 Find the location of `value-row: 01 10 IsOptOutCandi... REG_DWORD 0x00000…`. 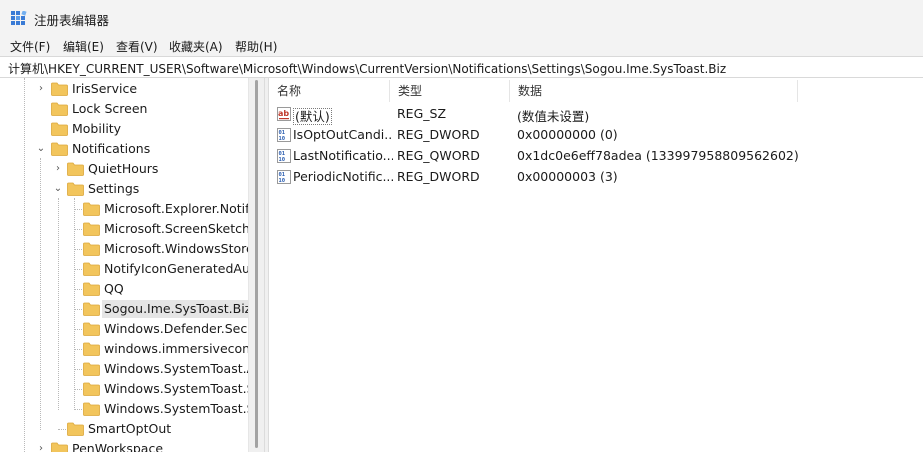

value-row: 01 10 IsOptOutCandi... REG_DWORD 0x00000… is located at coordinates (596, 135).